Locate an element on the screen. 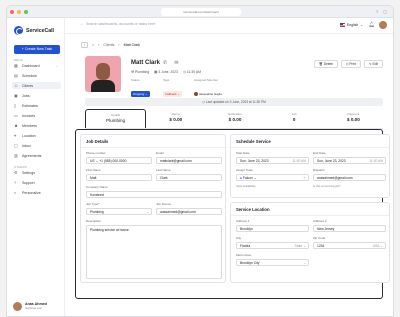  sidebar-item-support: ? Support is located at coordinates (36, 182).